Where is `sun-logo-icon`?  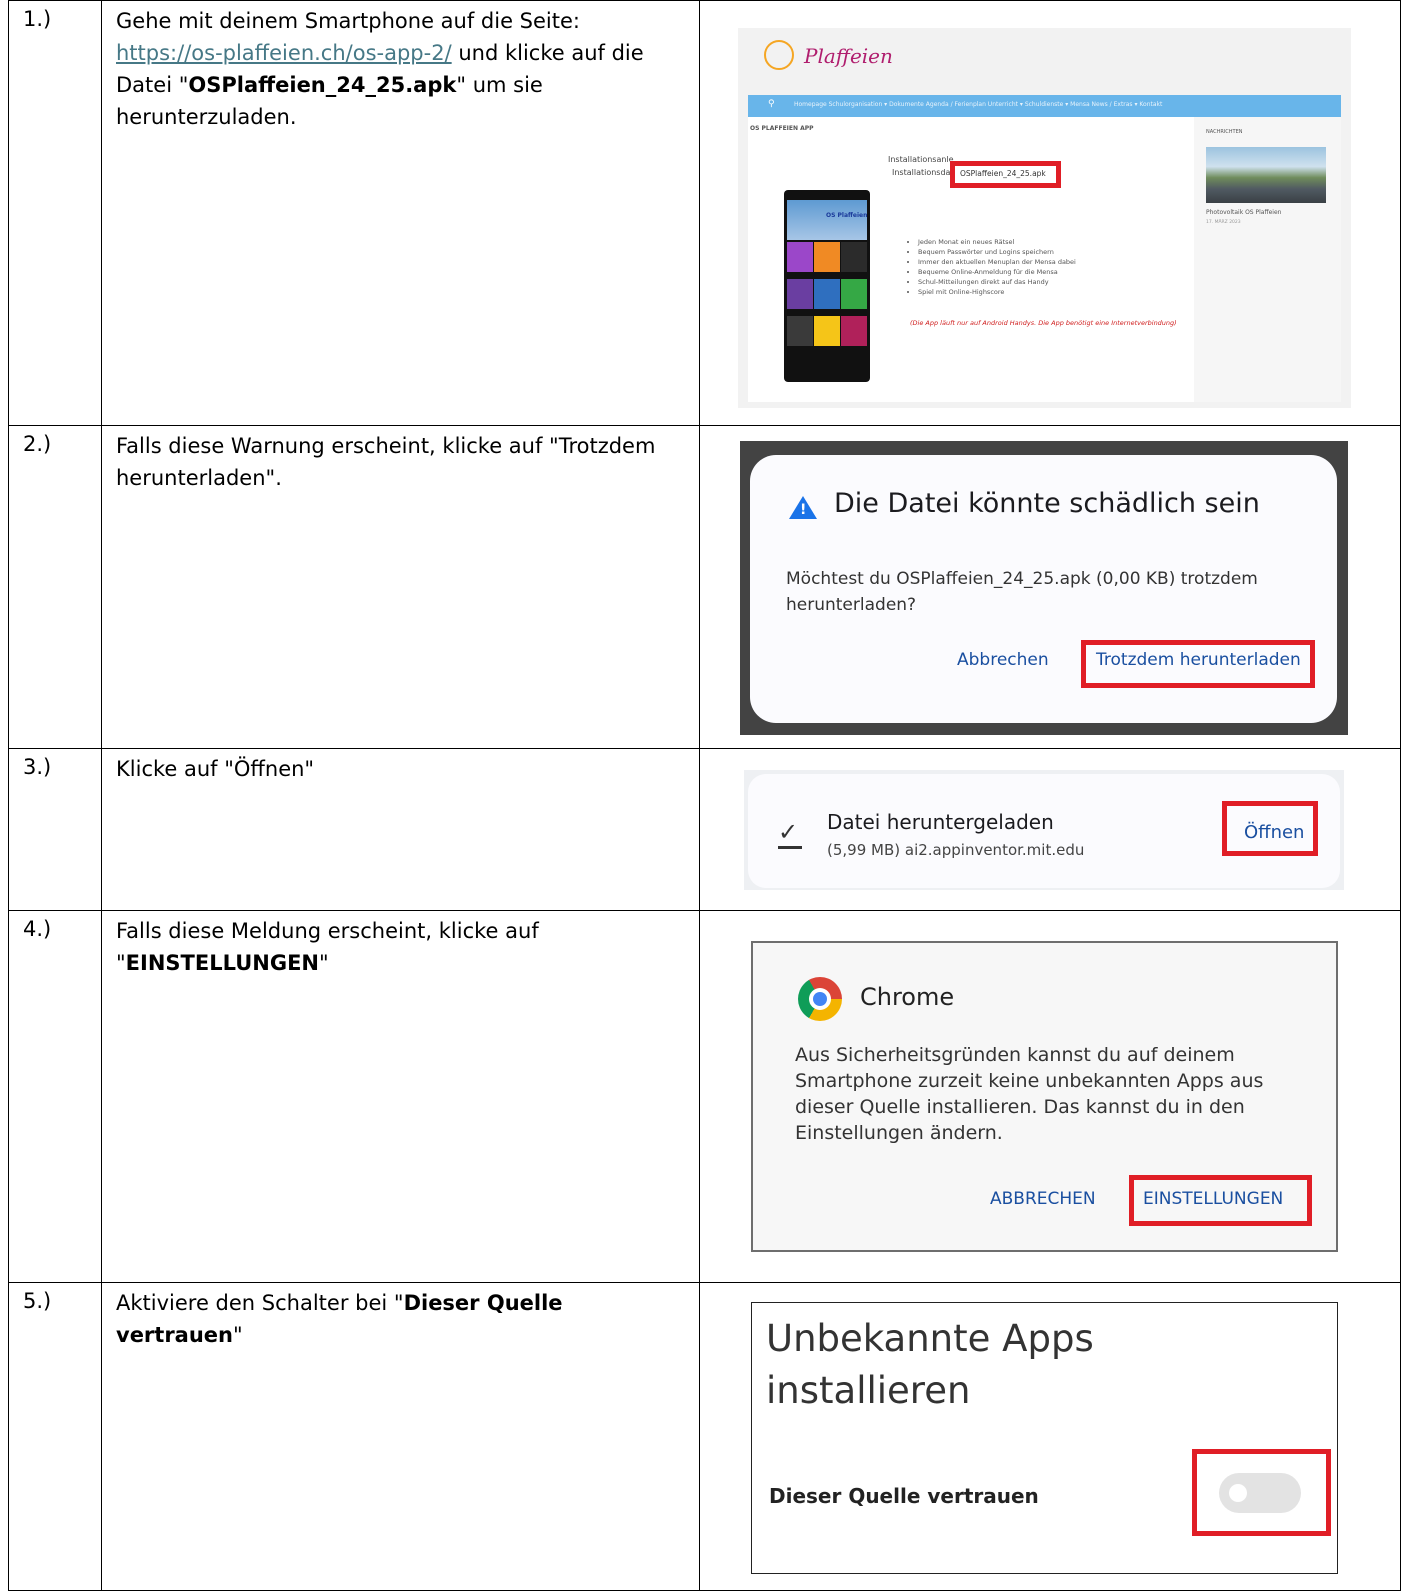
sun-logo-icon is located at coordinates (779, 55).